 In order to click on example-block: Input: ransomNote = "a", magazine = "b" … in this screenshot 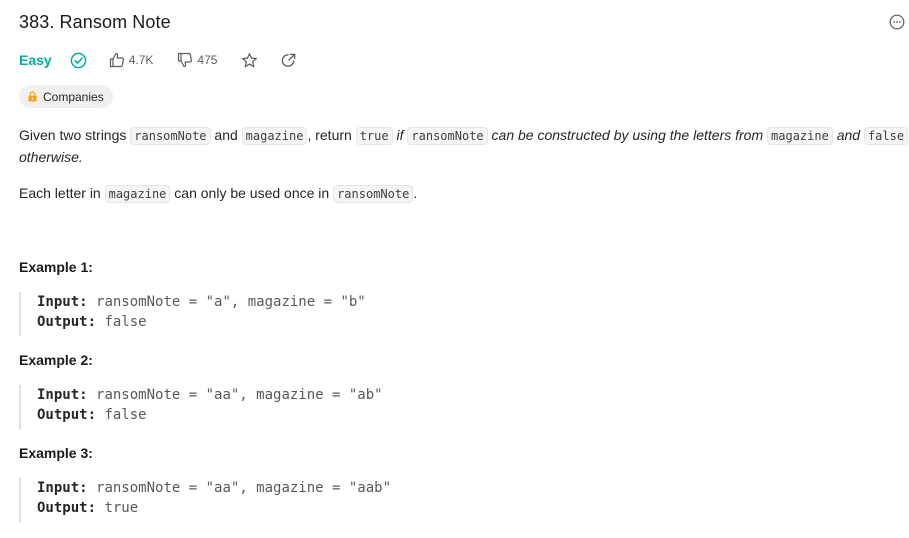, I will do `click(328, 314)`.